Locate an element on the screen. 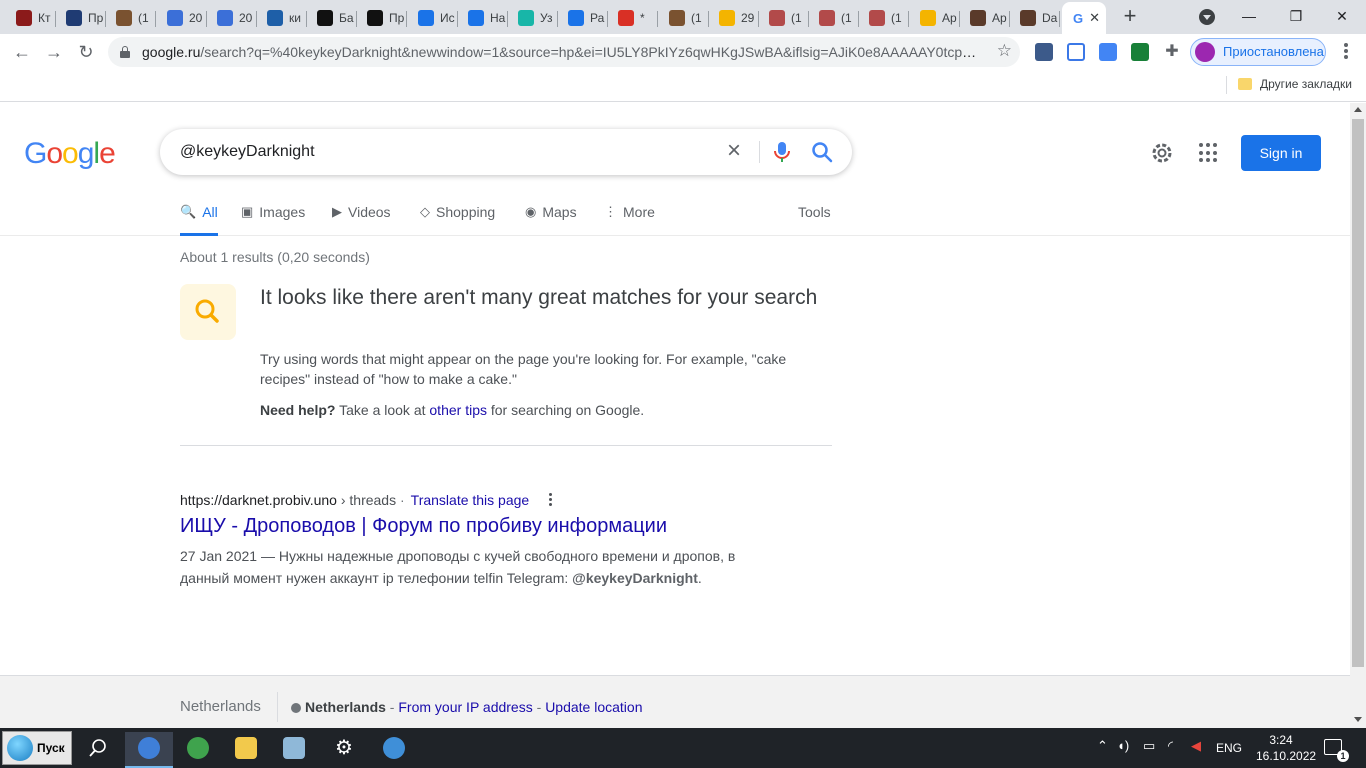 Image resolution: width=1366 pixels, height=768 pixels. footer-separator is located at coordinates (277, 707).